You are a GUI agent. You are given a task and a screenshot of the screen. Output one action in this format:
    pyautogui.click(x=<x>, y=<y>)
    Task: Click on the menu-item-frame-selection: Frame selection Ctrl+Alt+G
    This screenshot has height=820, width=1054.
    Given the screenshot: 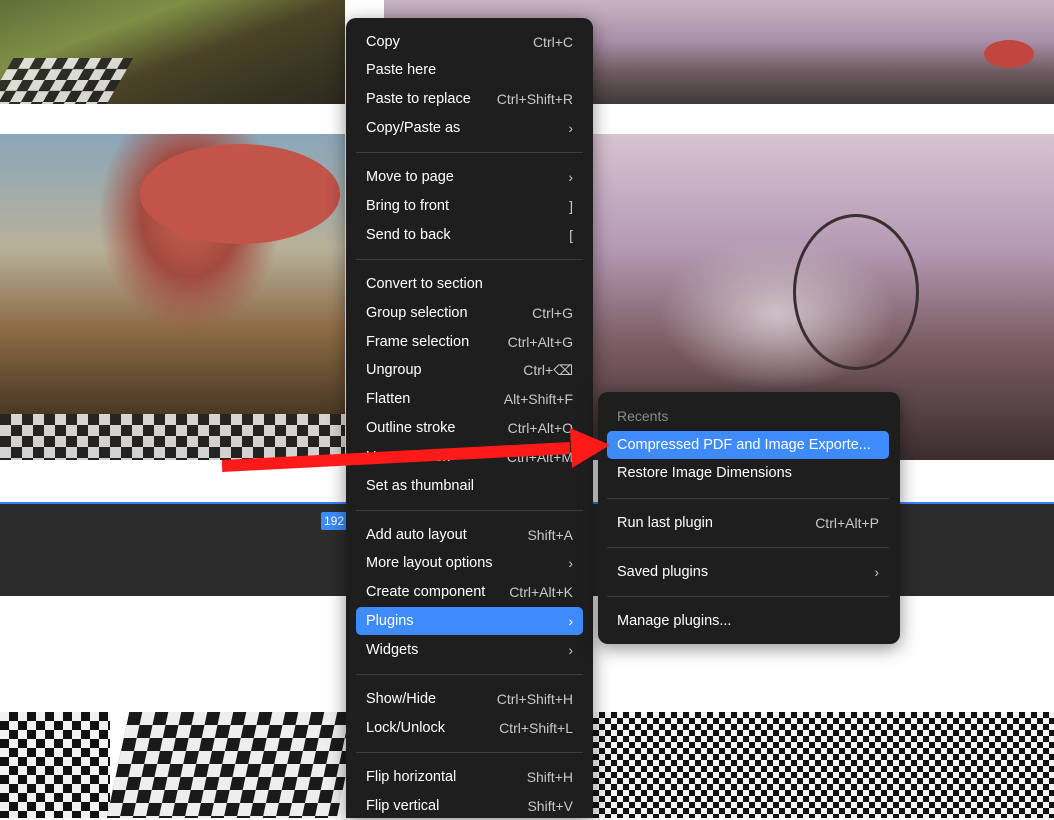 What is the action you would take?
    pyautogui.click(x=469, y=342)
    